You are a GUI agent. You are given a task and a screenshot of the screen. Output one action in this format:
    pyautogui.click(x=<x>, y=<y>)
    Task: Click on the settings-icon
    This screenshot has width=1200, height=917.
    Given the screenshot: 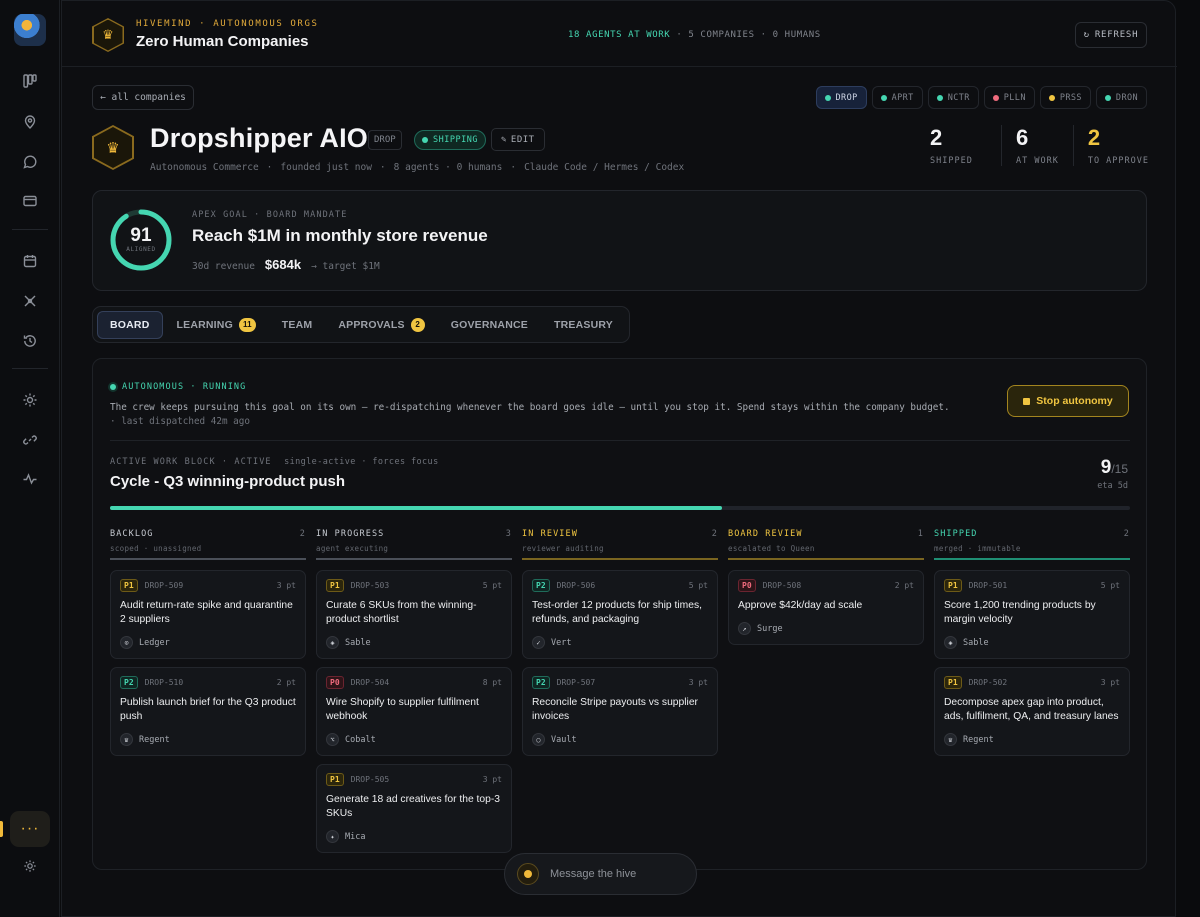 What is the action you would take?
    pyautogui.click(x=30, y=866)
    